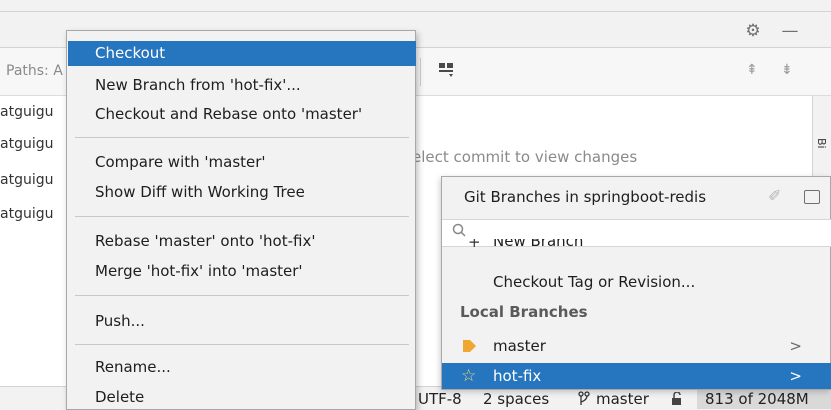 This screenshot has width=831, height=410. I want to click on indent-widget: 2 spaces, so click(516, 399).